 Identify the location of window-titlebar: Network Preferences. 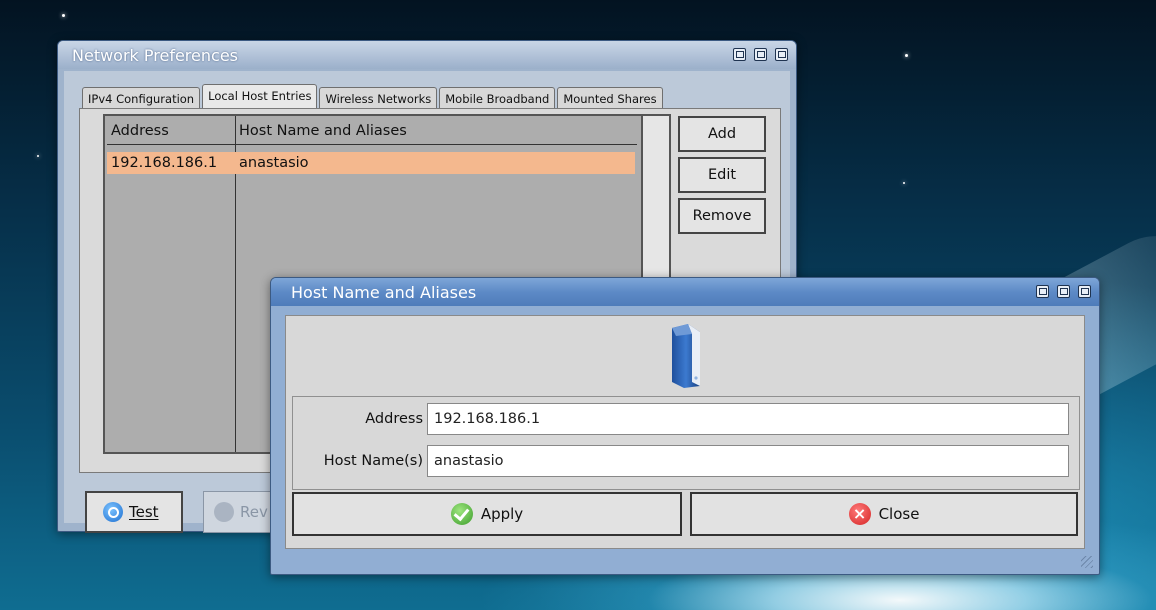
(427, 55).